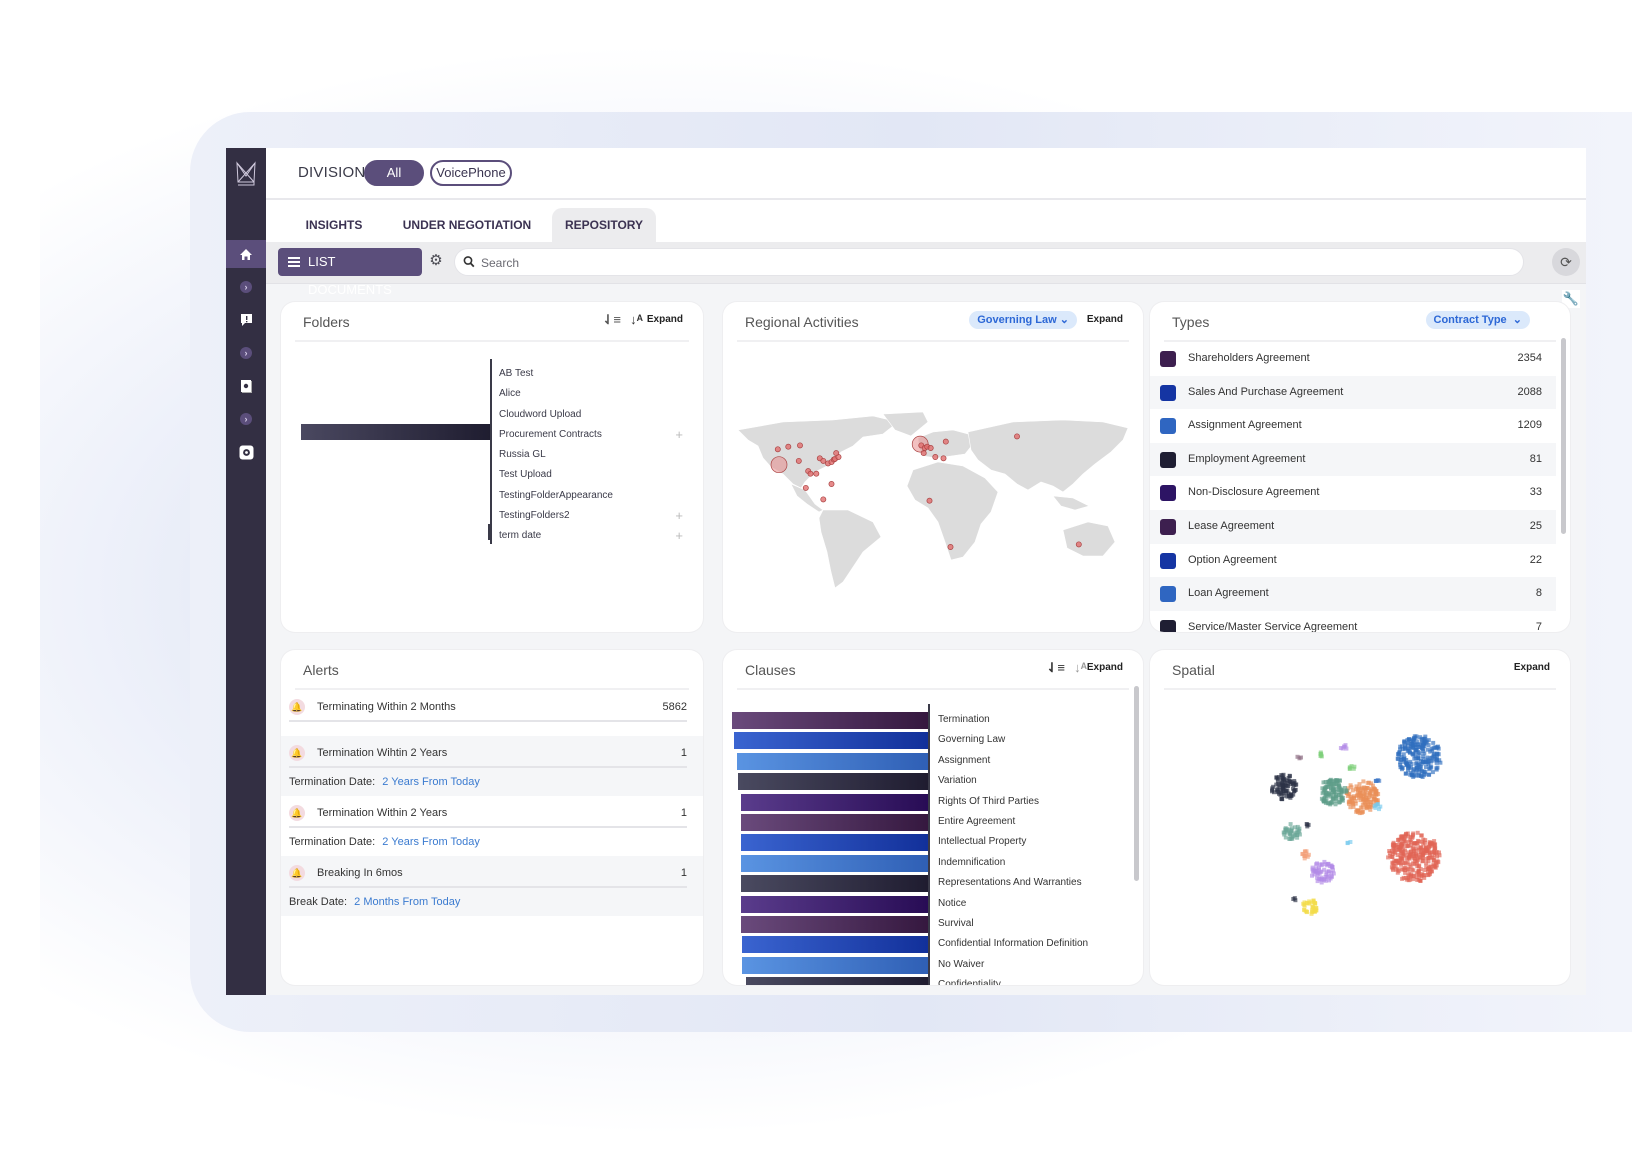  What do you see at coordinates (394, 173) in the screenshot?
I see `division-option-all: All` at bounding box center [394, 173].